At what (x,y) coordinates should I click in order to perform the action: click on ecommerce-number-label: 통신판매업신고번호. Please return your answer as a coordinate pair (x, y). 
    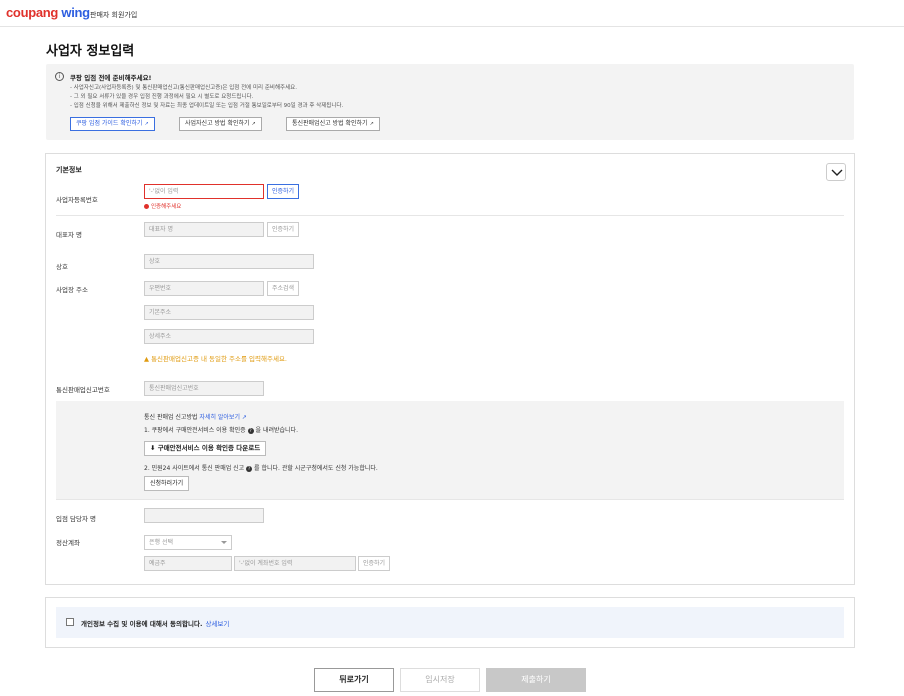
    Looking at the image, I should click on (83, 390).